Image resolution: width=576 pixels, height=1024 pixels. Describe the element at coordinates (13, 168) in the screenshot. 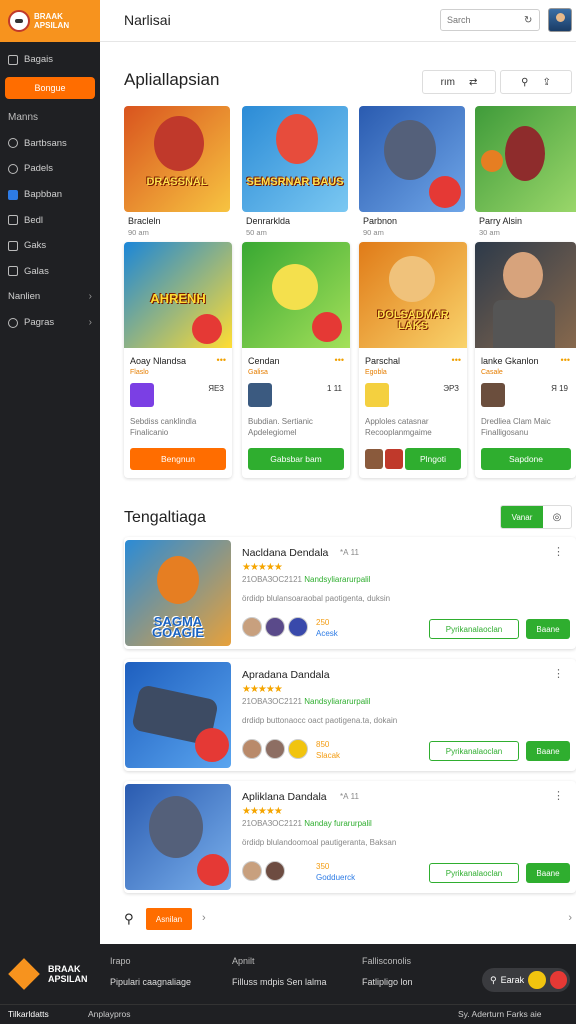

I see `gamepad-icon` at that location.